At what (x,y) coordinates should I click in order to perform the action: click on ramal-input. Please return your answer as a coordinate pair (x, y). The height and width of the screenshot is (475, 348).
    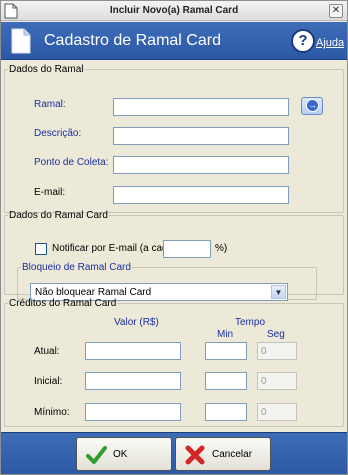
    Looking at the image, I should click on (201, 107).